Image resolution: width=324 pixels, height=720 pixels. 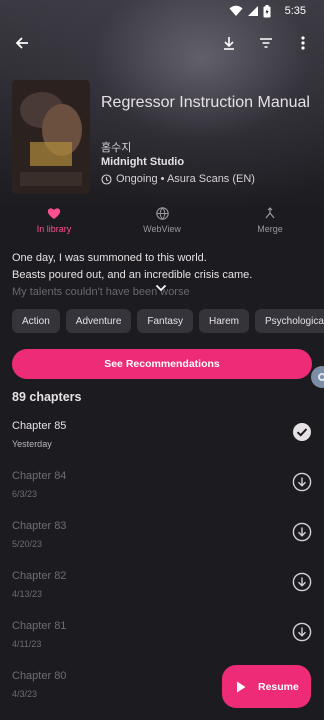 I want to click on download-button, so click(x=229, y=43).